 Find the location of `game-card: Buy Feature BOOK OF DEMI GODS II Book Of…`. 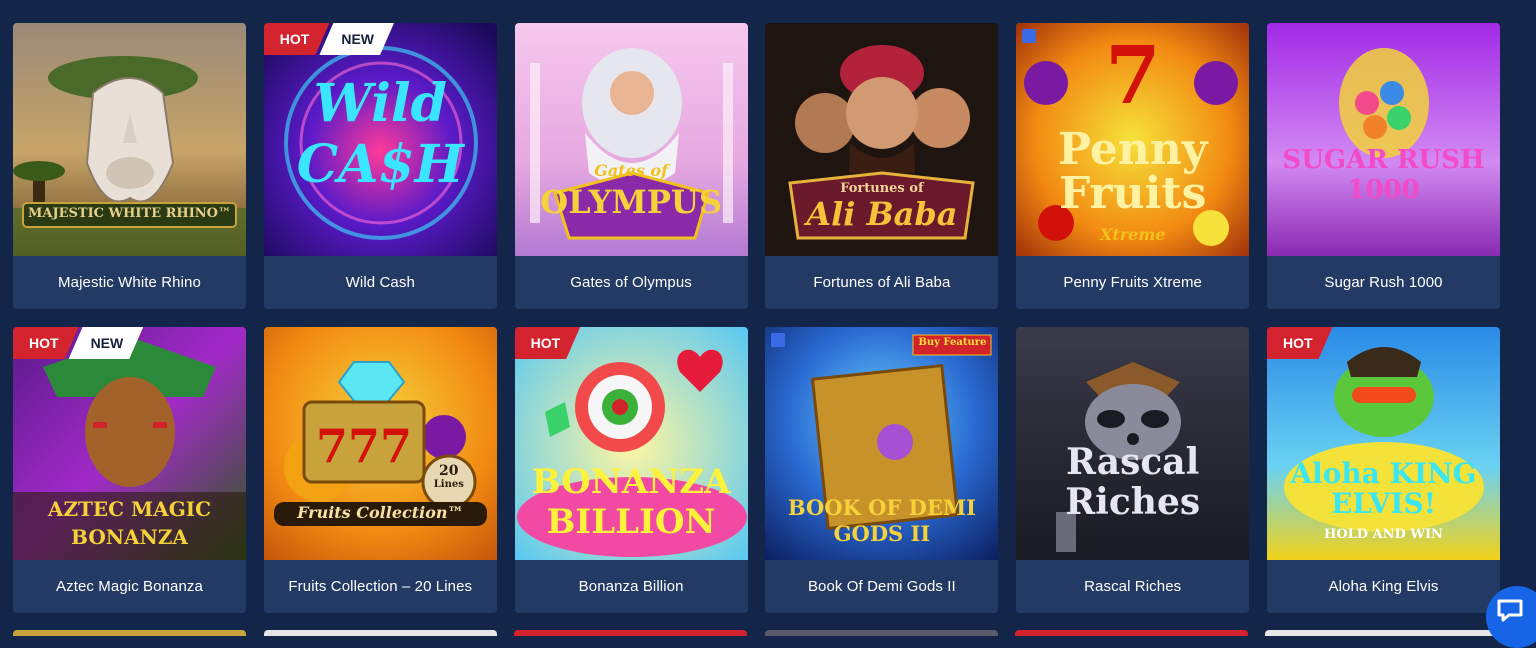

game-card: Buy Feature BOOK OF DEMI GODS II Book Of… is located at coordinates (882, 470).